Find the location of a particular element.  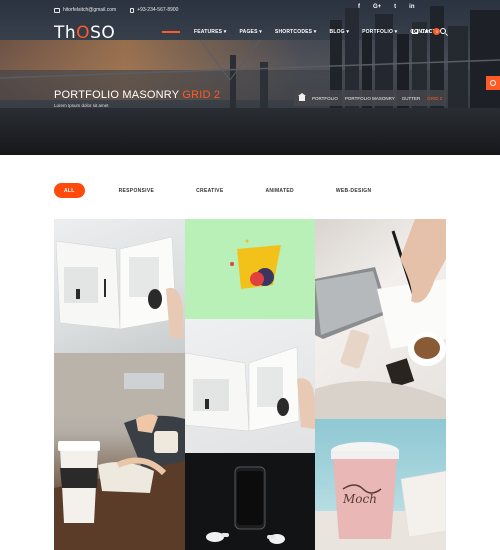

page-title-accent: GRID 2 is located at coordinates (201, 95).